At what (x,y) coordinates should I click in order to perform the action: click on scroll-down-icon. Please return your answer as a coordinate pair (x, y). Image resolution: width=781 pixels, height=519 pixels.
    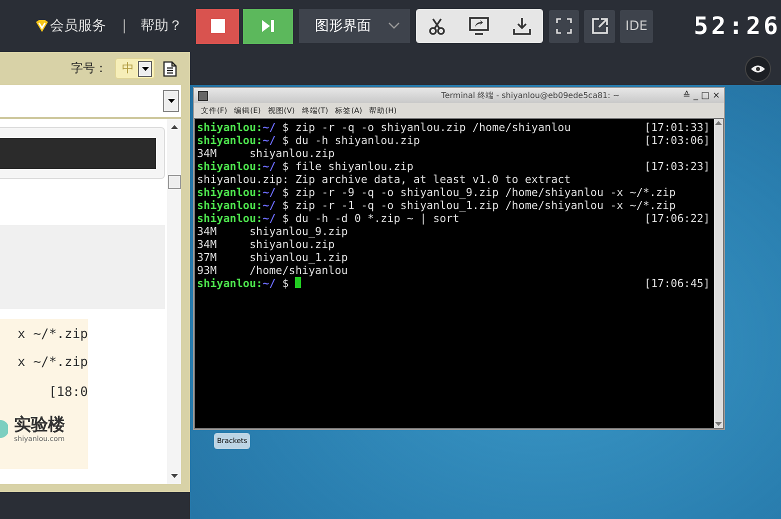
    Looking at the image, I should click on (174, 476).